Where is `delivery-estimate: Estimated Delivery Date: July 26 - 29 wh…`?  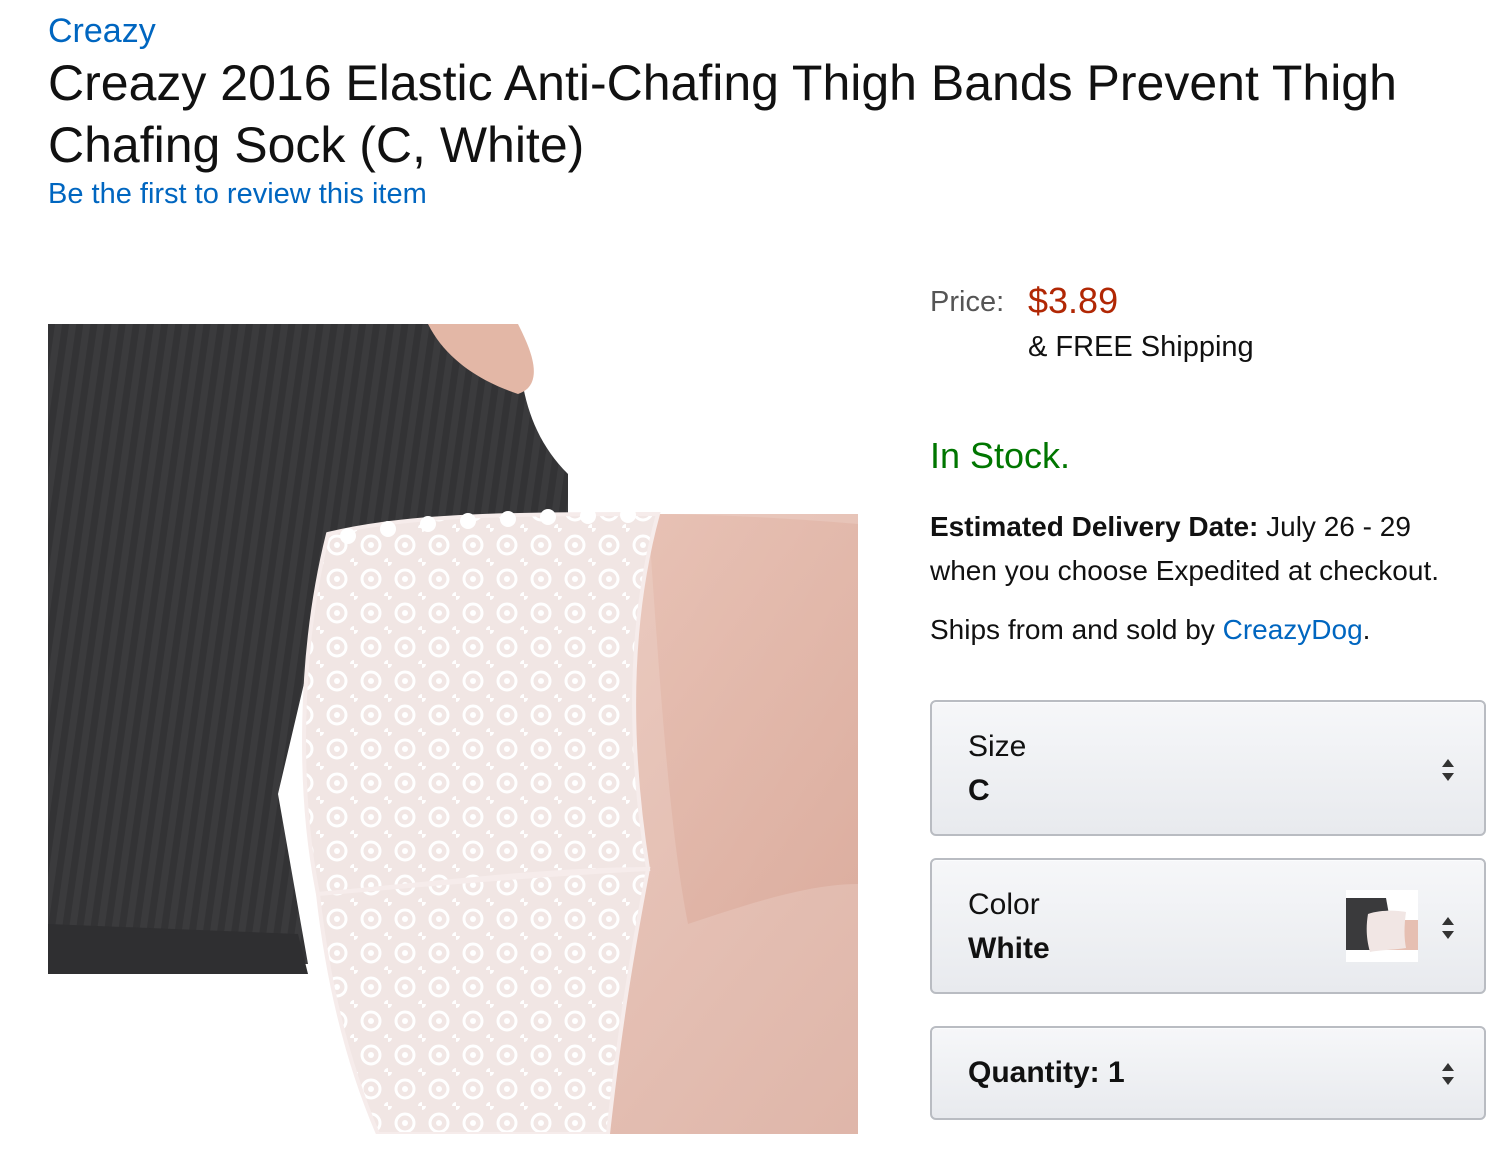
delivery-estimate: Estimated Delivery Date: July 26 - 29 wh… is located at coordinates (1210, 549).